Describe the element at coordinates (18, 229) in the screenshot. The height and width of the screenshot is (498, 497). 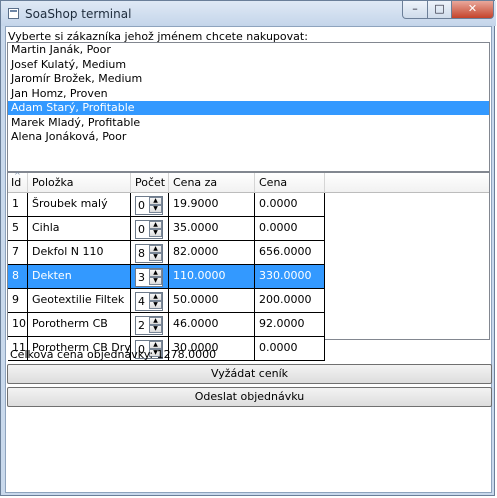
I see `cell-id: 5` at that location.